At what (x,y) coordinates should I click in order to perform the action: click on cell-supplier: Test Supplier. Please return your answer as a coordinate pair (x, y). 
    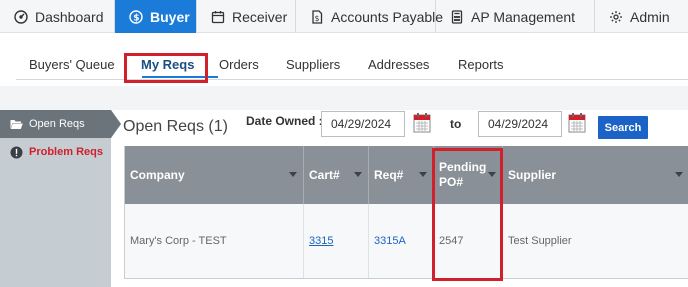
    Looking at the image, I should click on (540, 241).